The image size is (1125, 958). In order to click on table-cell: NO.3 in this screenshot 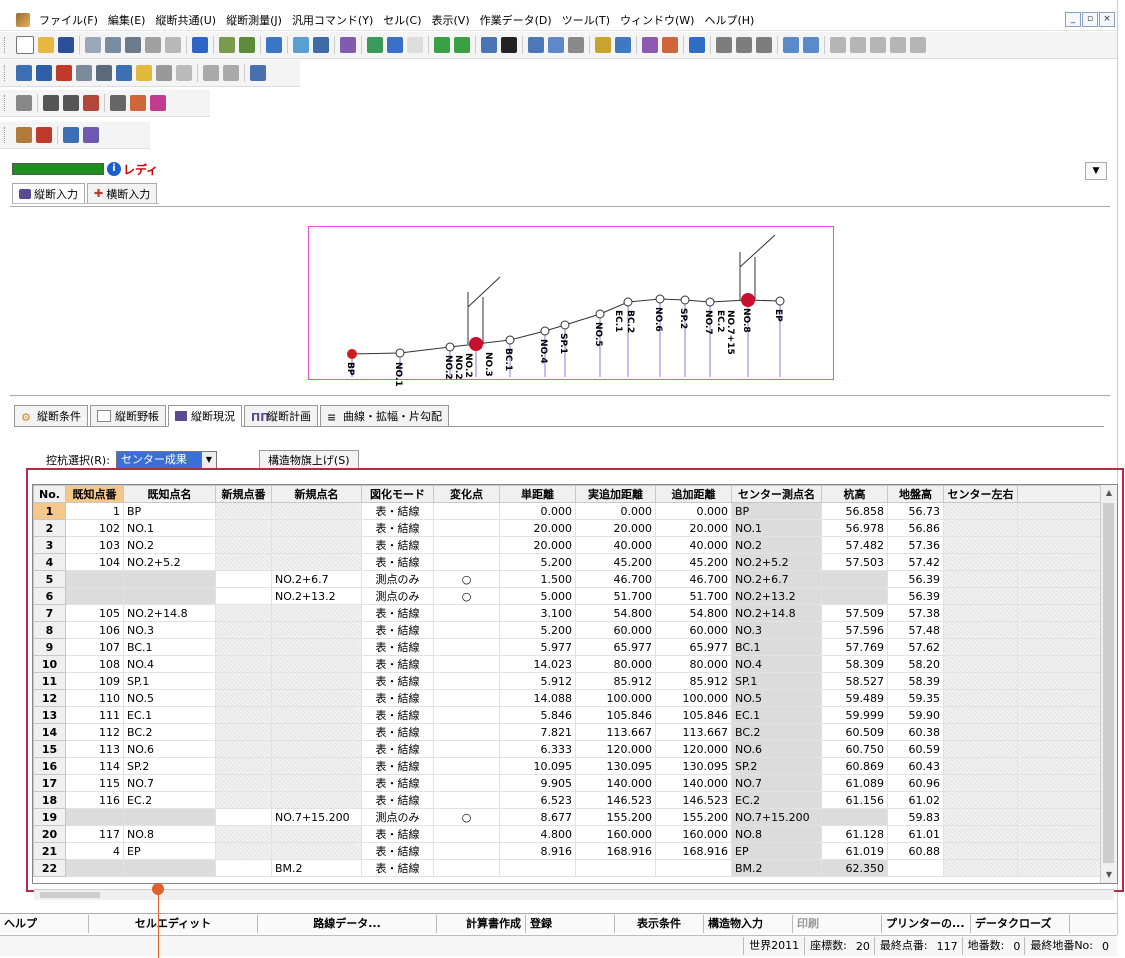, I will do `click(169, 630)`.